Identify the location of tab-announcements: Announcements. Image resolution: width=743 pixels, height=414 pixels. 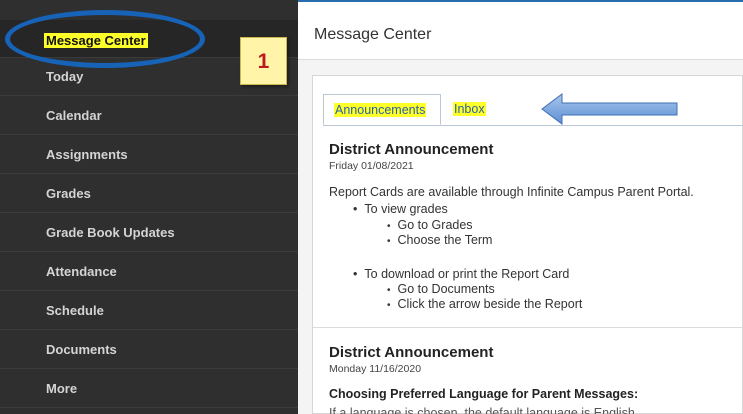
(382, 109).